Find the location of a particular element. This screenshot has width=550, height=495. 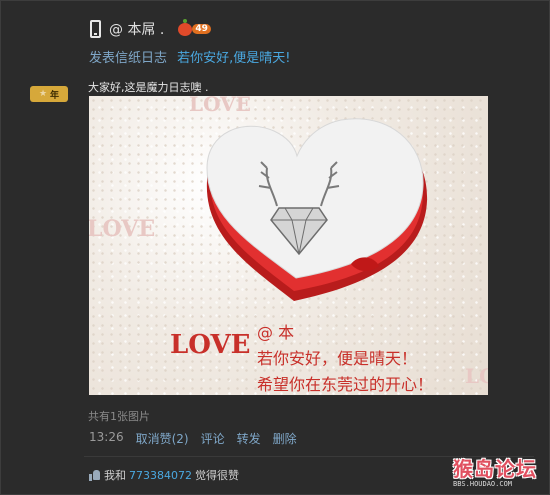

post-header: @ 本屌 . 49 is located at coordinates (150, 29).